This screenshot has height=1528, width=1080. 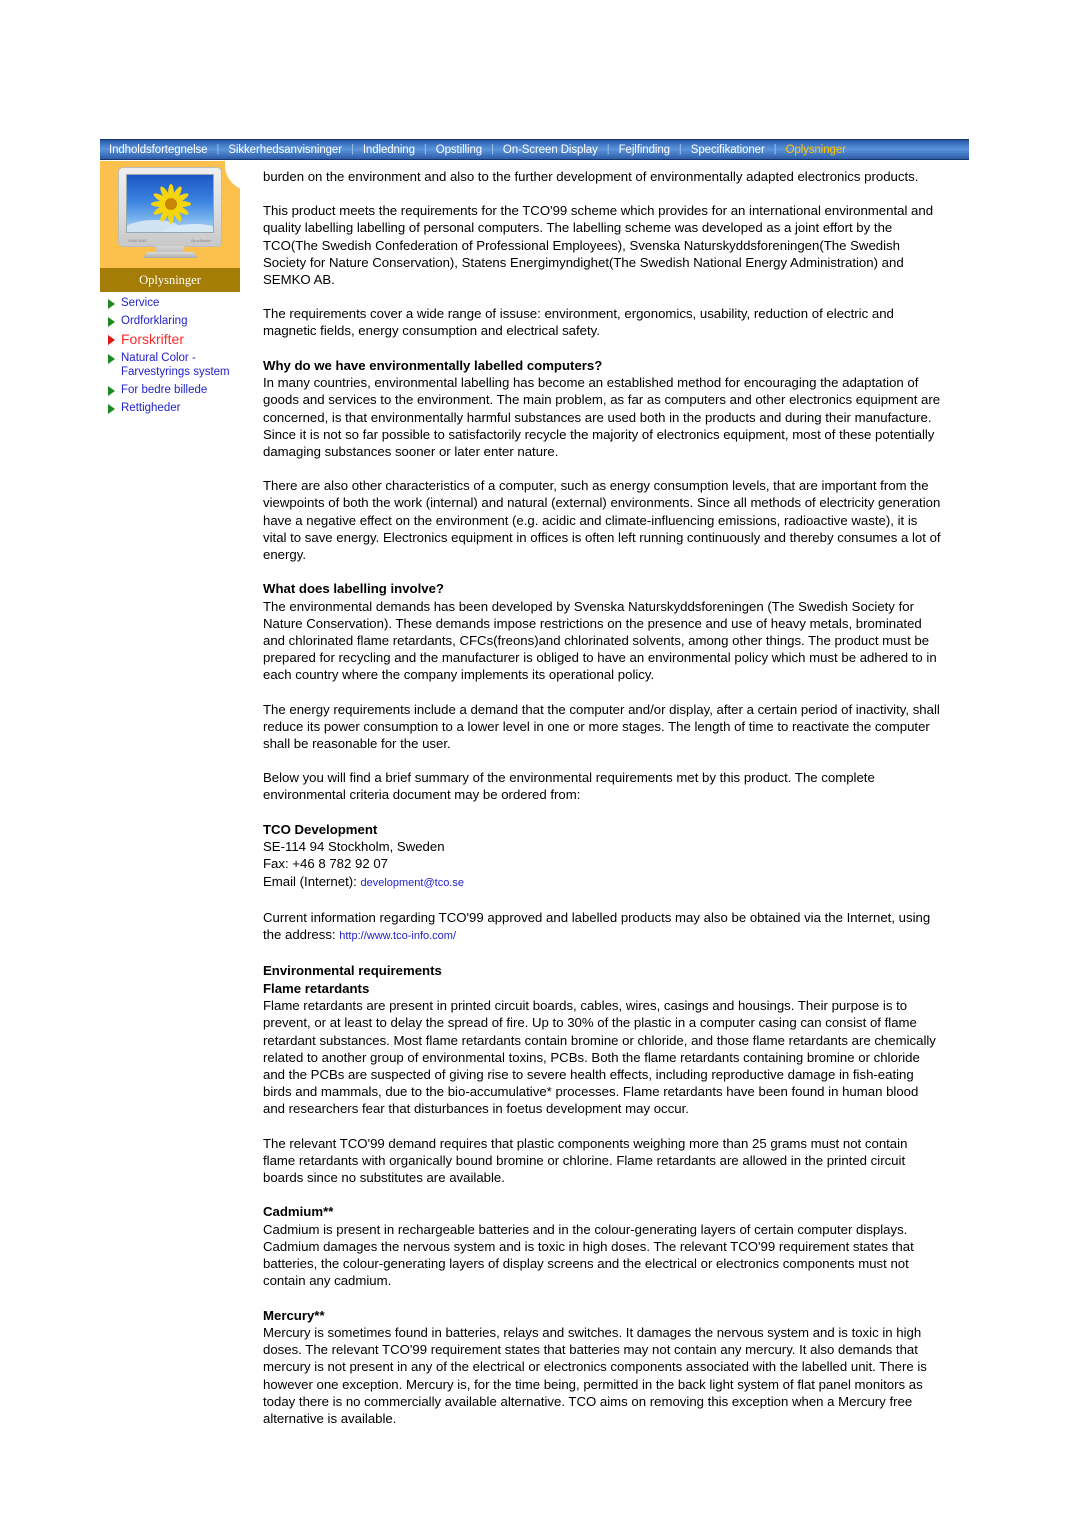 What do you see at coordinates (170, 280) in the screenshot?
I see `thumbnail-caption: Oplysninger` at bounding box center [170, 280].